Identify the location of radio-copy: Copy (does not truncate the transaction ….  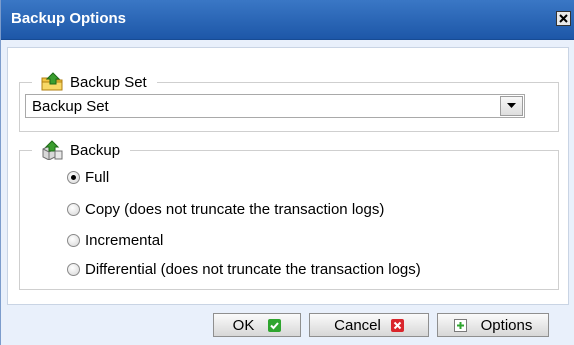
(225, 209).